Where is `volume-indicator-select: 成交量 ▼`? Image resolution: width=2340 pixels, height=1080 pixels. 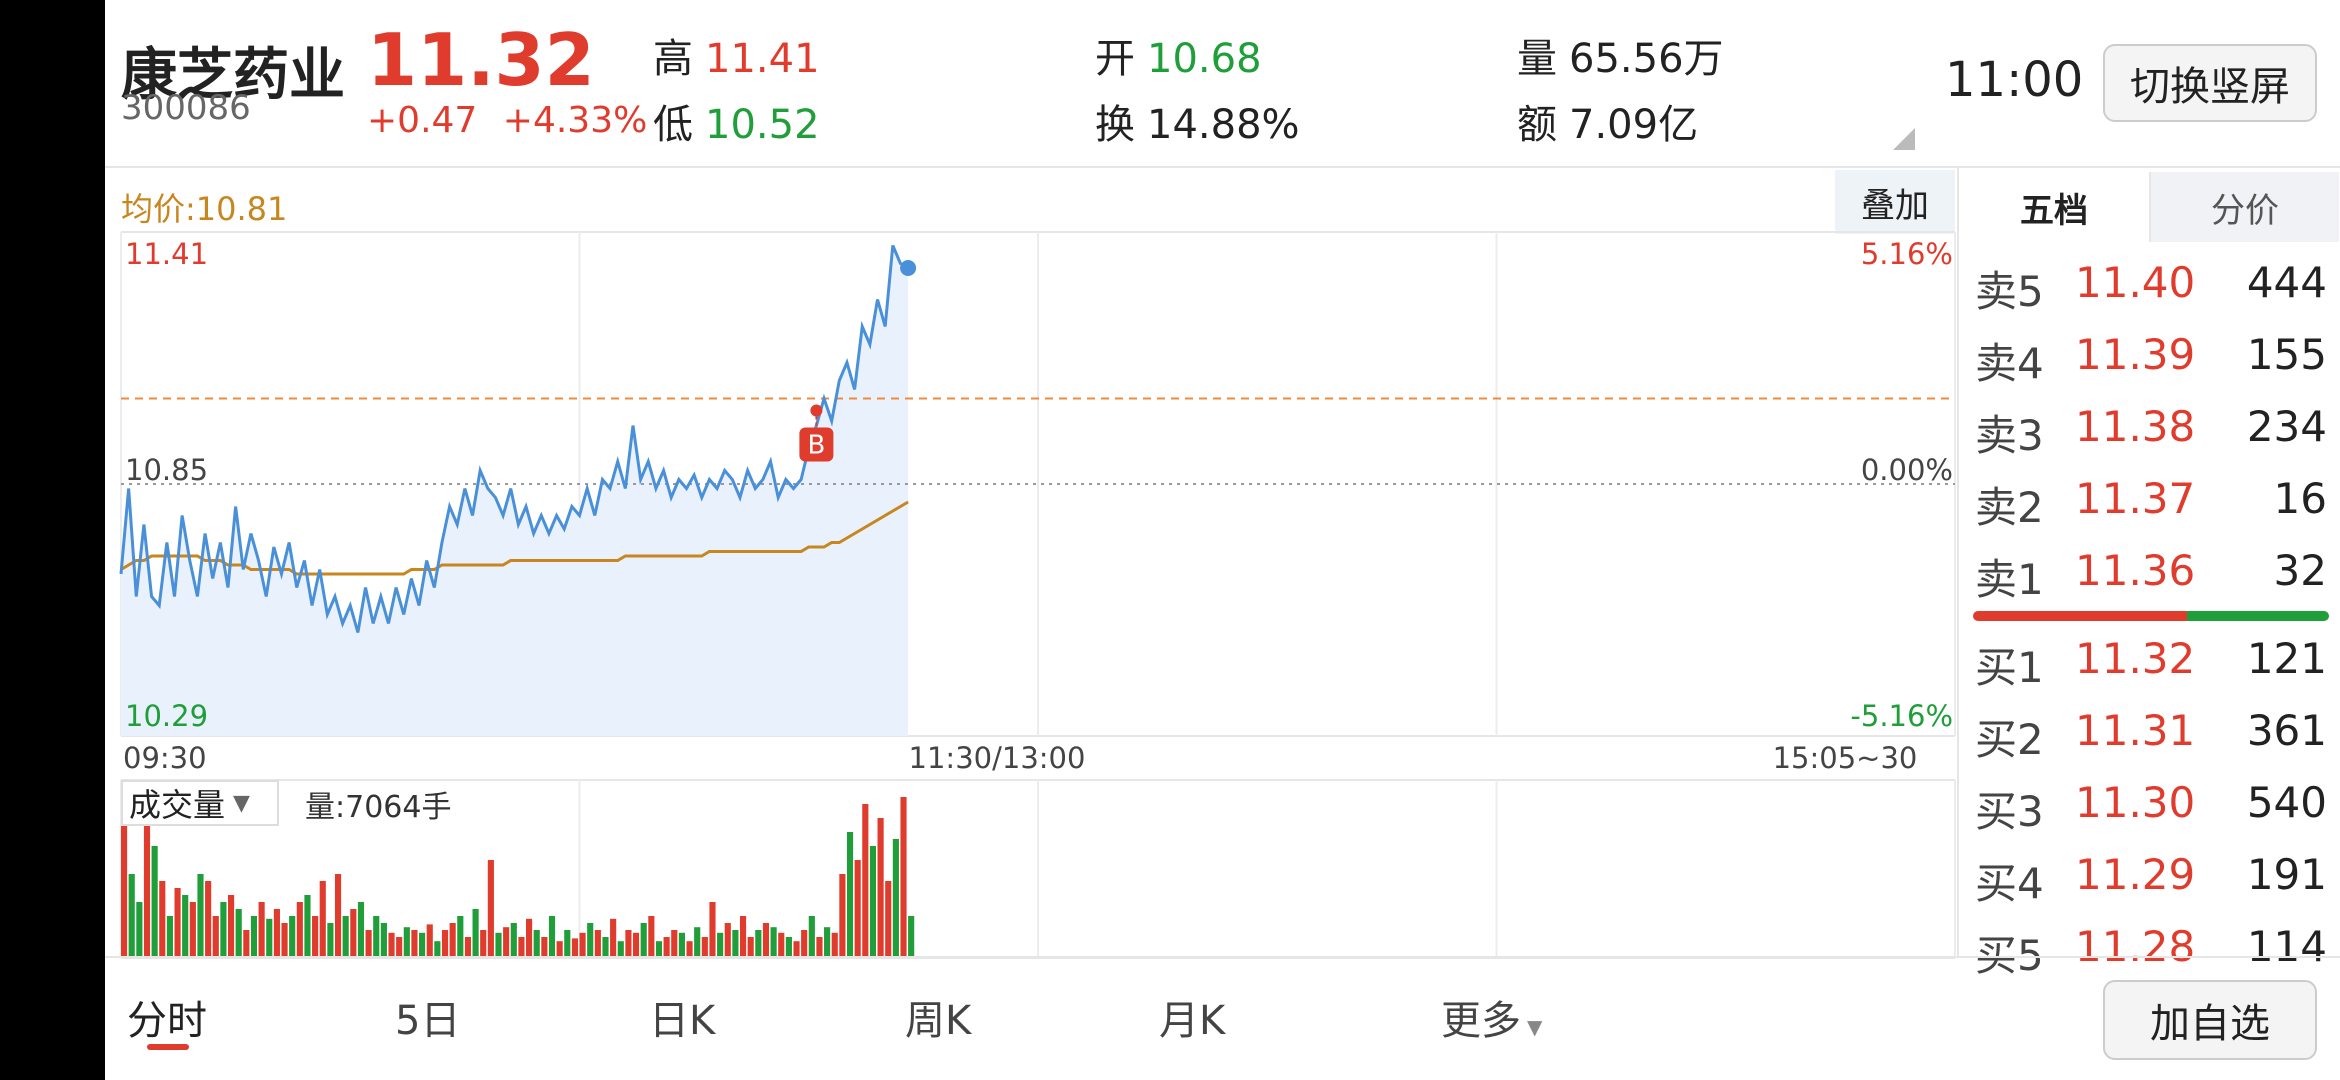
volume-indicator-select: 成交量 ▼ is located at coordinates (200, 803).